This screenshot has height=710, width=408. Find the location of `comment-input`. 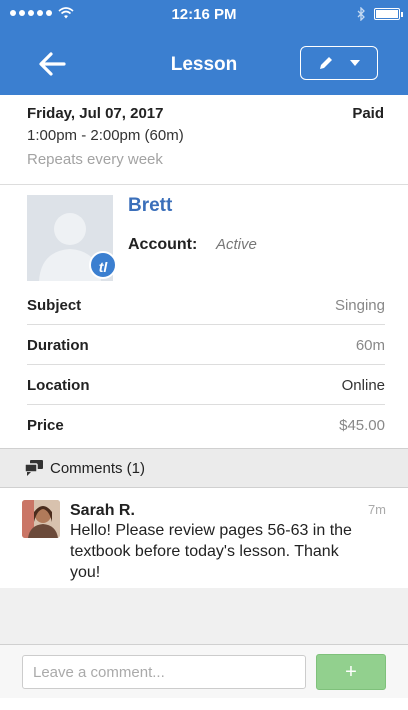

comment-input is located at coordinates (164, 672).